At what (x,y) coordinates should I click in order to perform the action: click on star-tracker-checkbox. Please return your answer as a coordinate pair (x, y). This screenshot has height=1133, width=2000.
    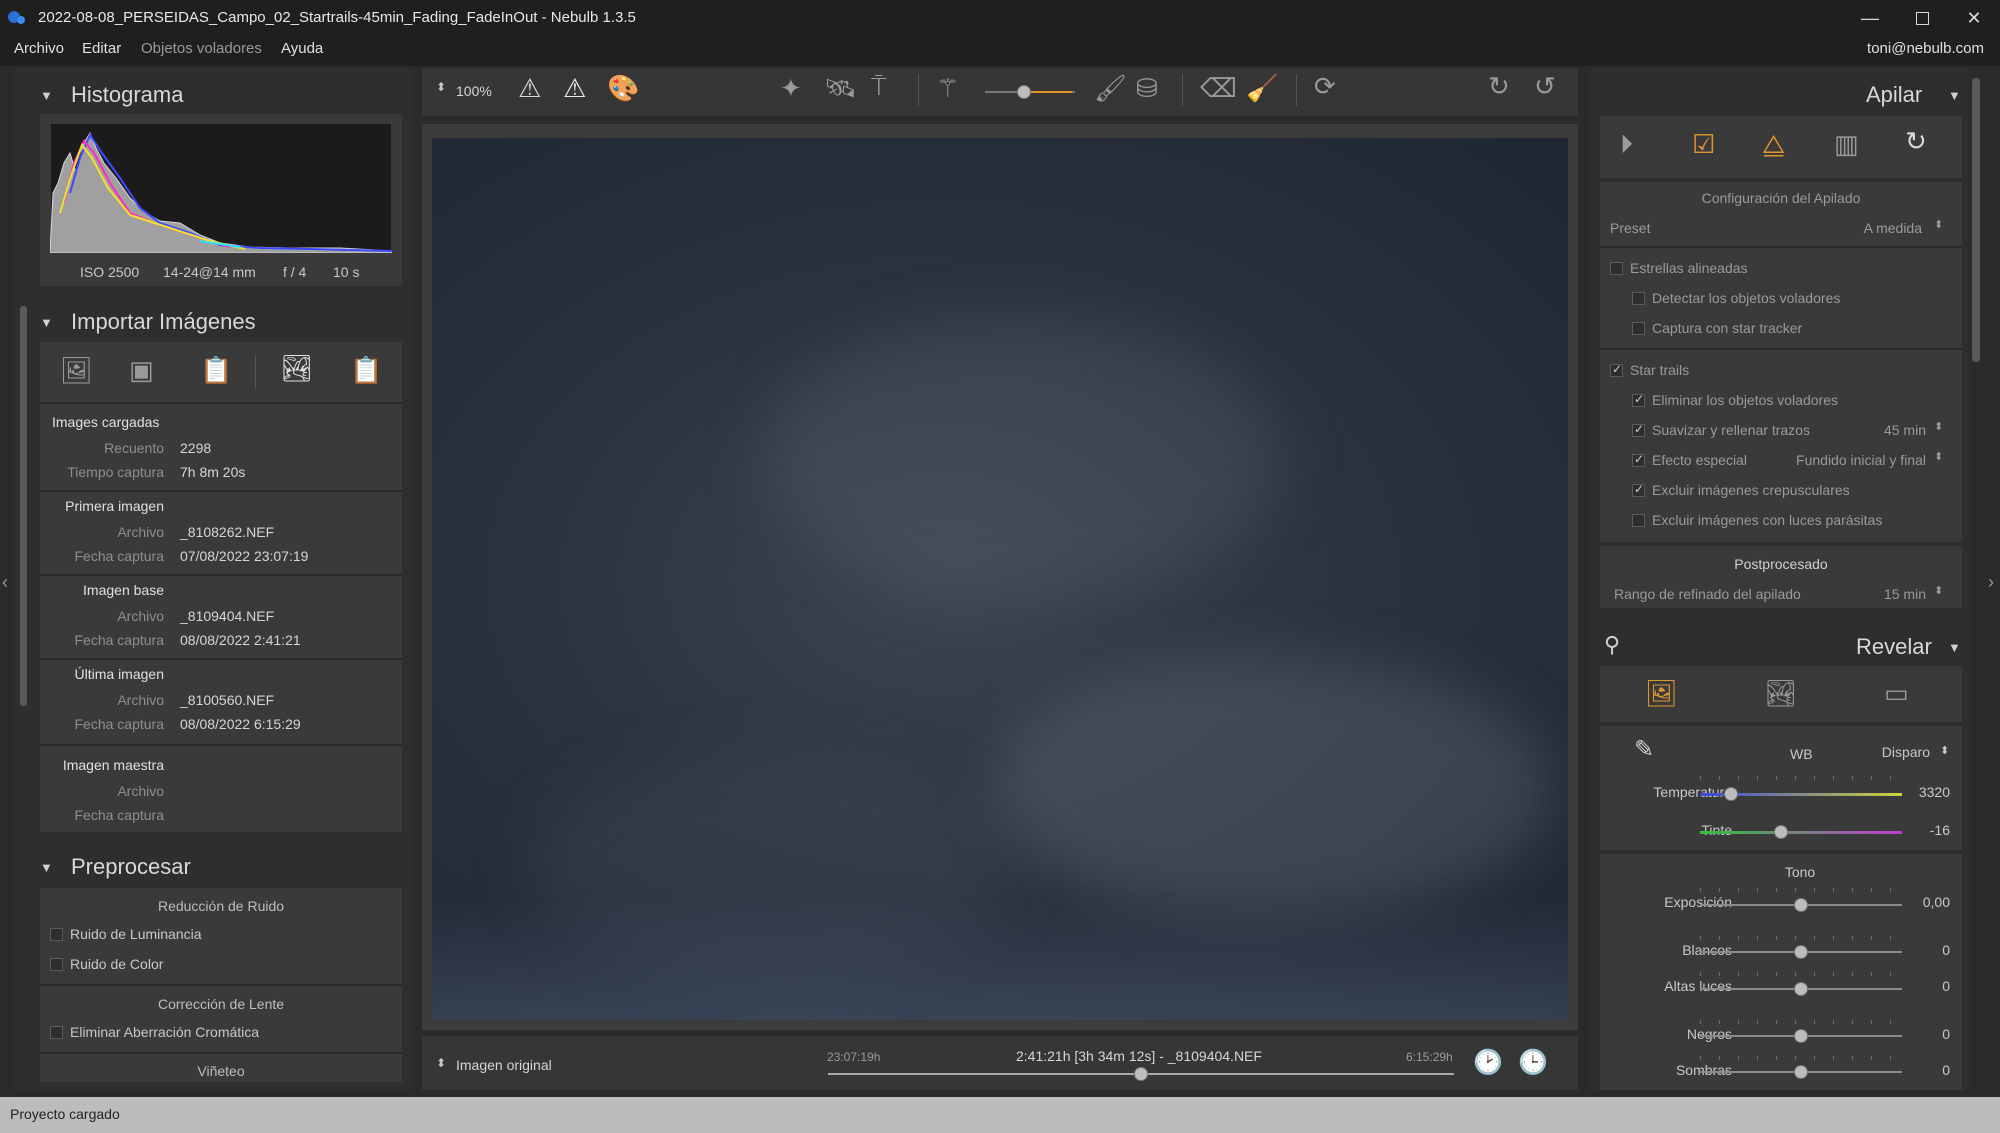
    Looking at the image, I should click on (1638, 328).